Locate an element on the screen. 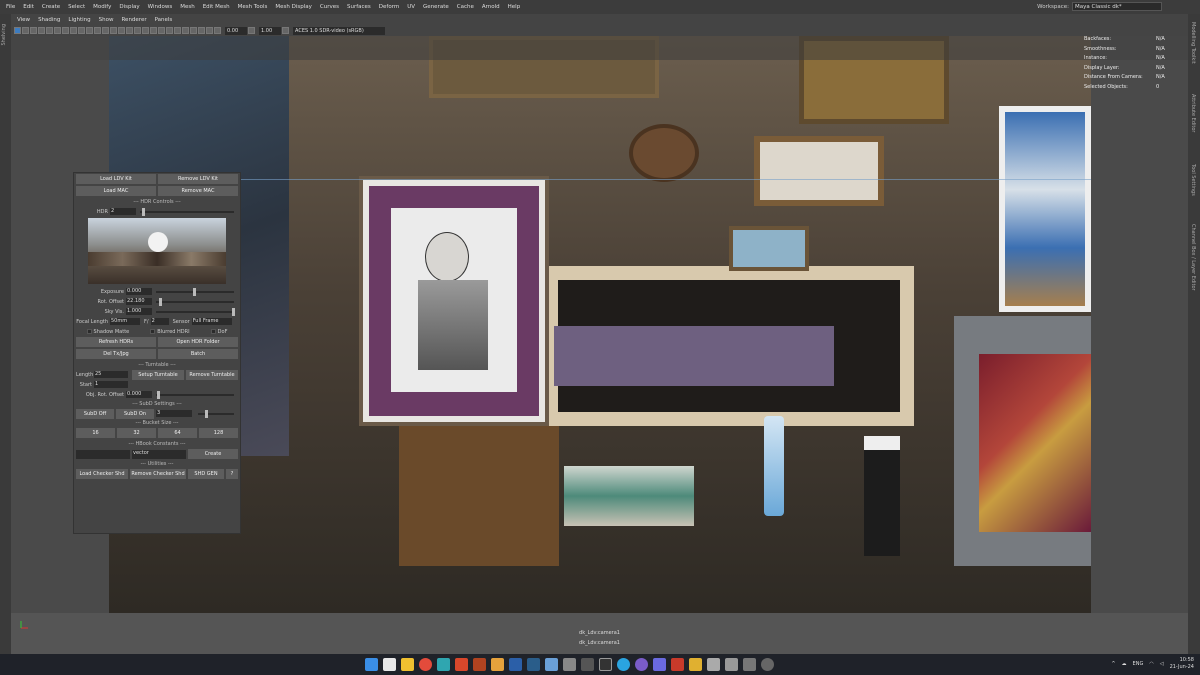  fstop-dropdown: 2 is located at coordinates (159, 321).